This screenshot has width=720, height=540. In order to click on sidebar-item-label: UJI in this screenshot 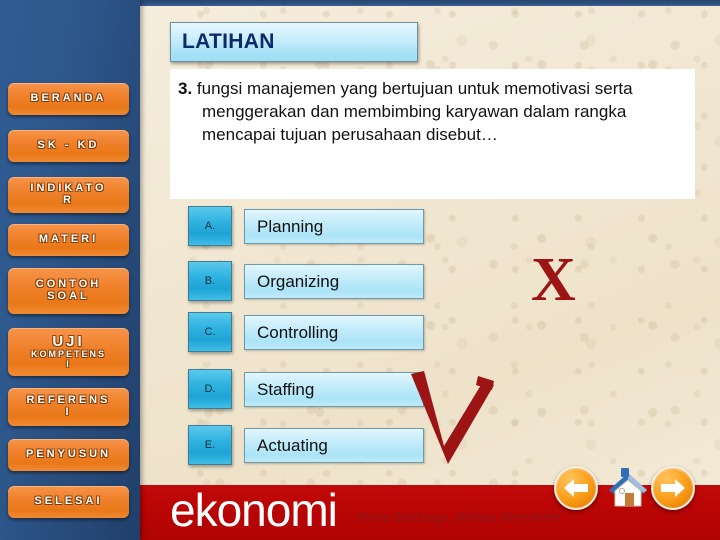, I will do `click(68, 342)`.